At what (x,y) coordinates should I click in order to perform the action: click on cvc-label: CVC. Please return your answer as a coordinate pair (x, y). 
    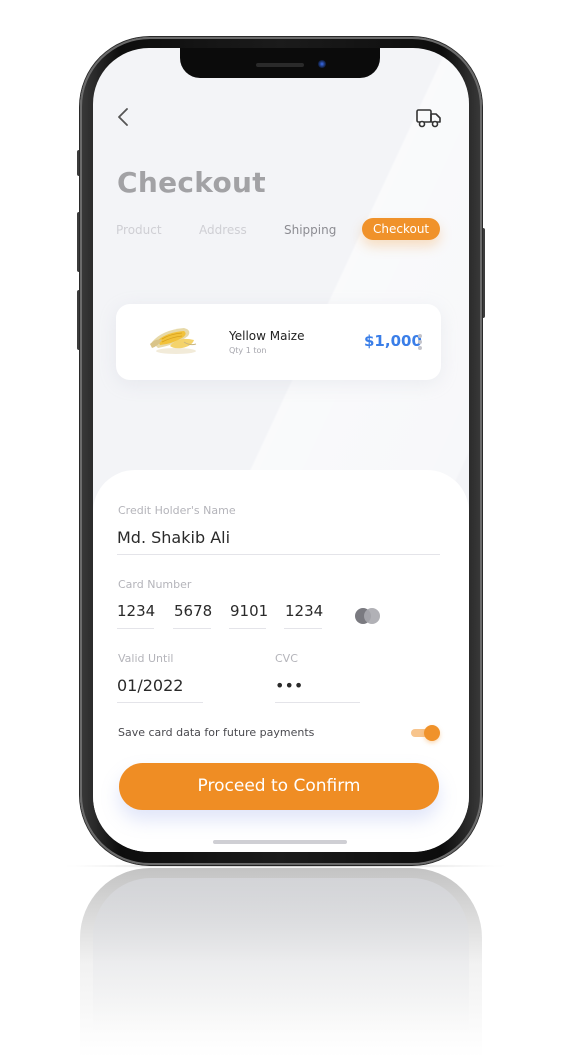
    Looking at the image, I should click on (286, 658).